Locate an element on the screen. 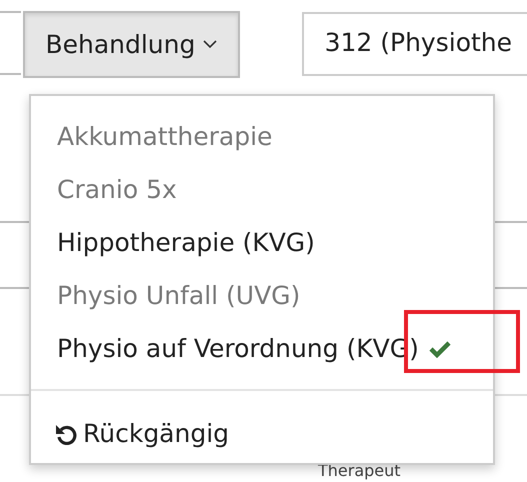 The image size is (527, 482). caret-icon is located at coordinates (210, 44).